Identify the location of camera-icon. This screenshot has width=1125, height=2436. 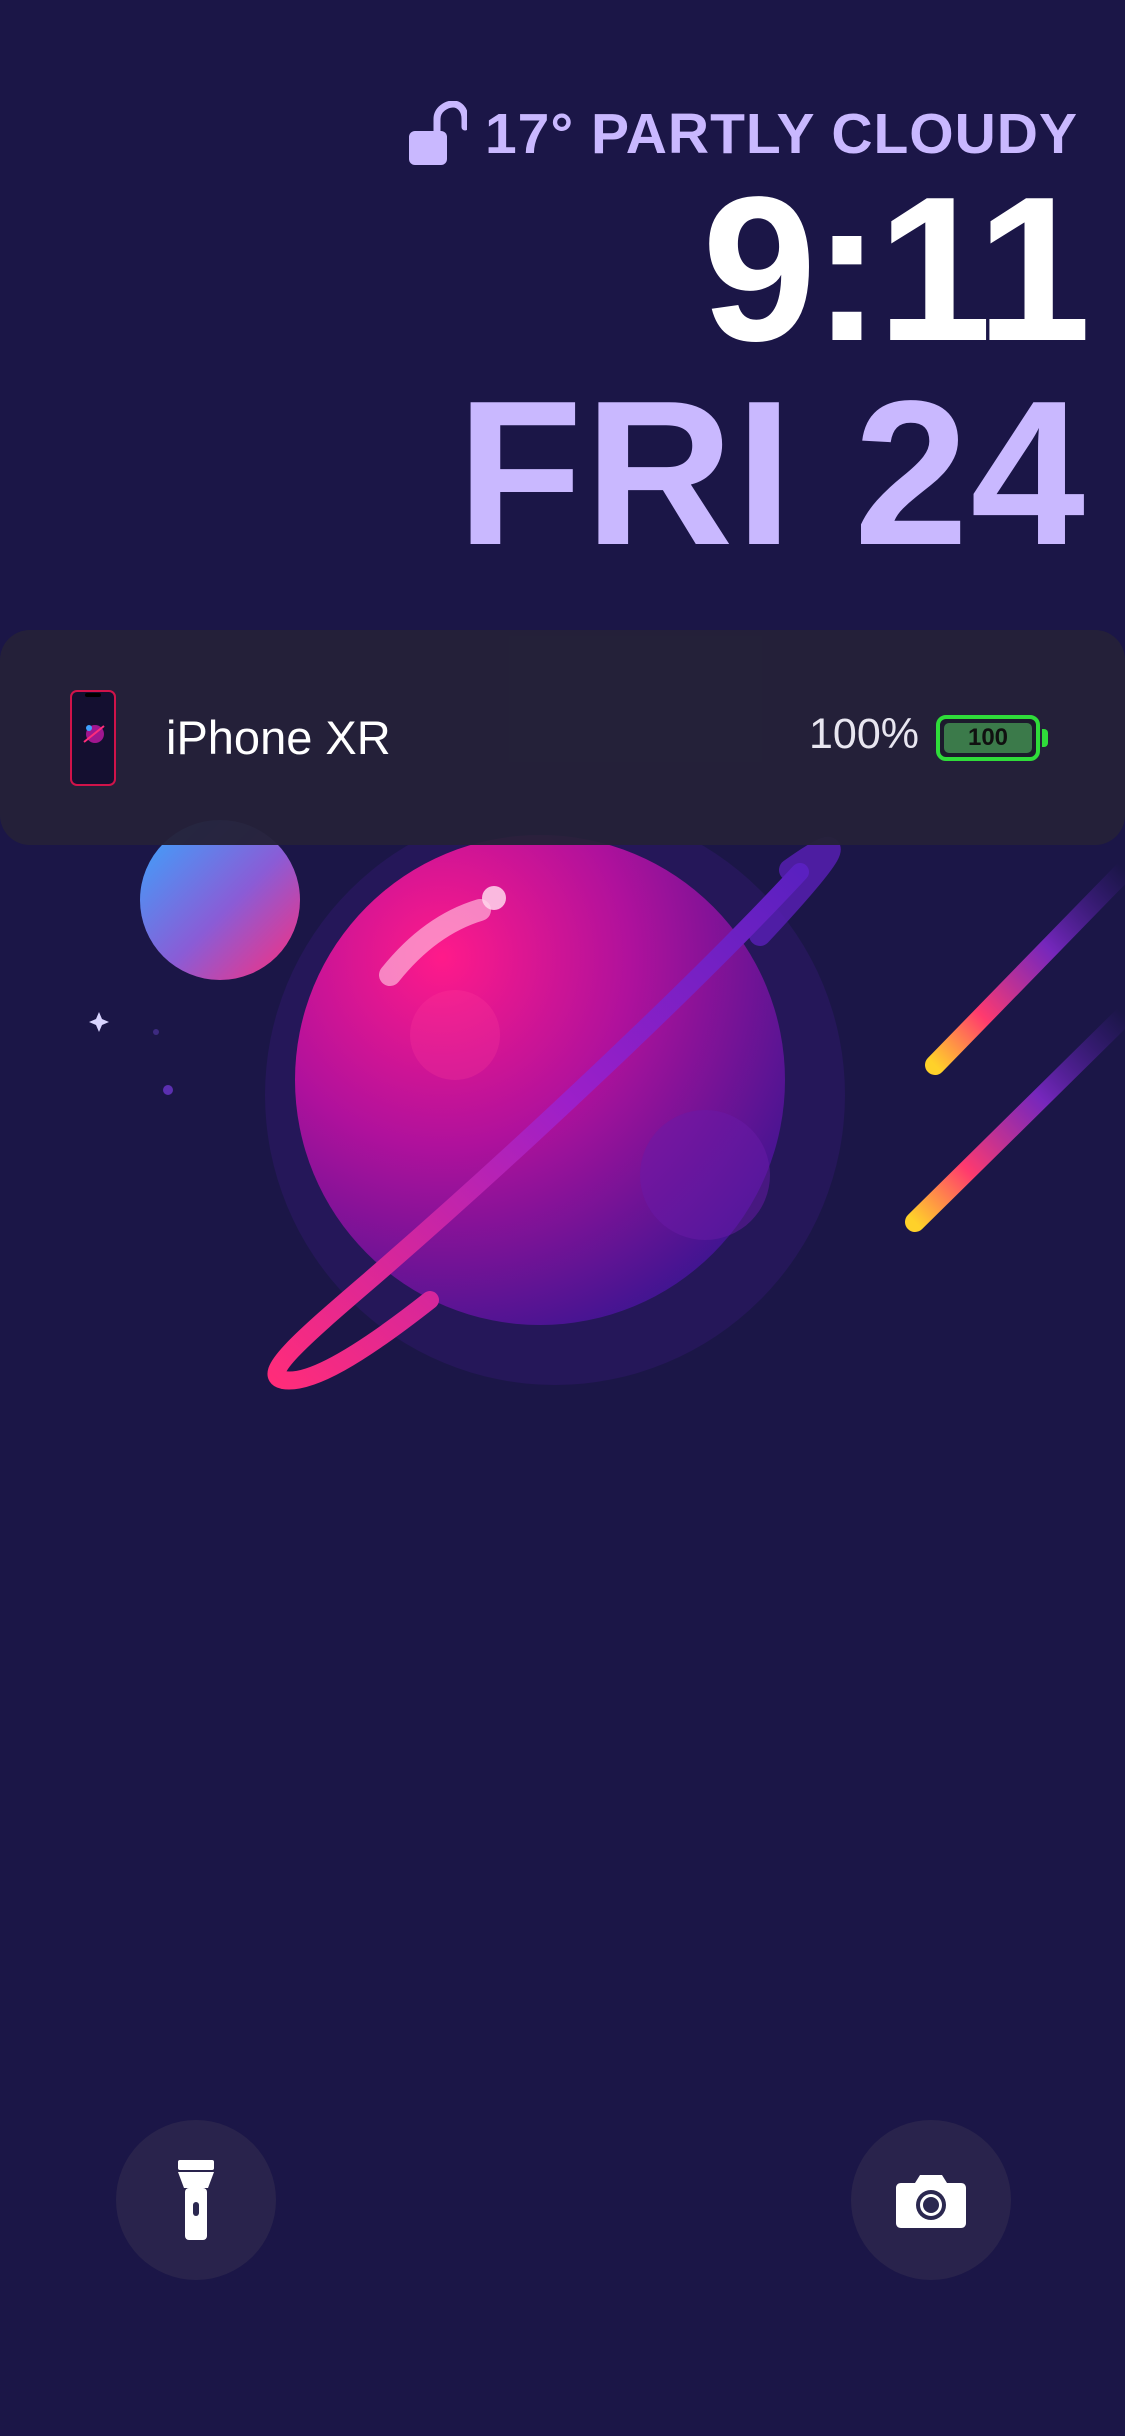
(931, 2201).